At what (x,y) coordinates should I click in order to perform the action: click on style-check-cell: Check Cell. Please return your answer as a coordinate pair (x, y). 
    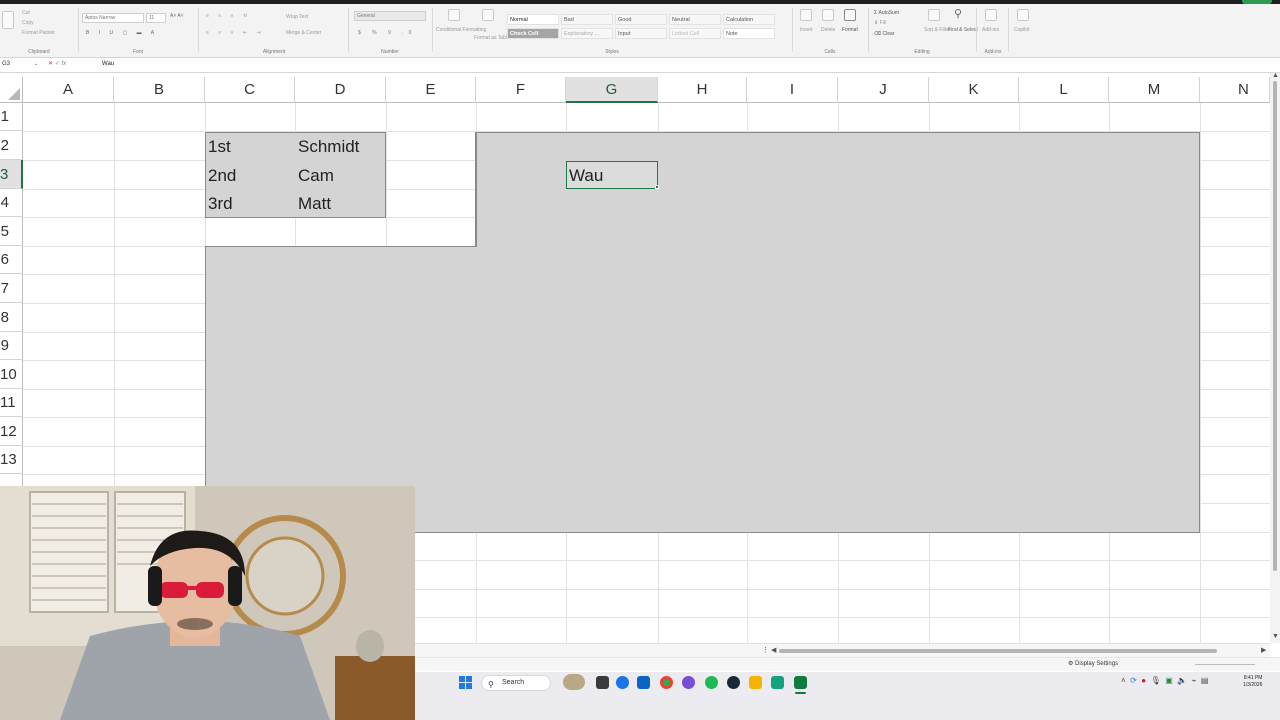
    Looking at the image, I should click on (533, 33).